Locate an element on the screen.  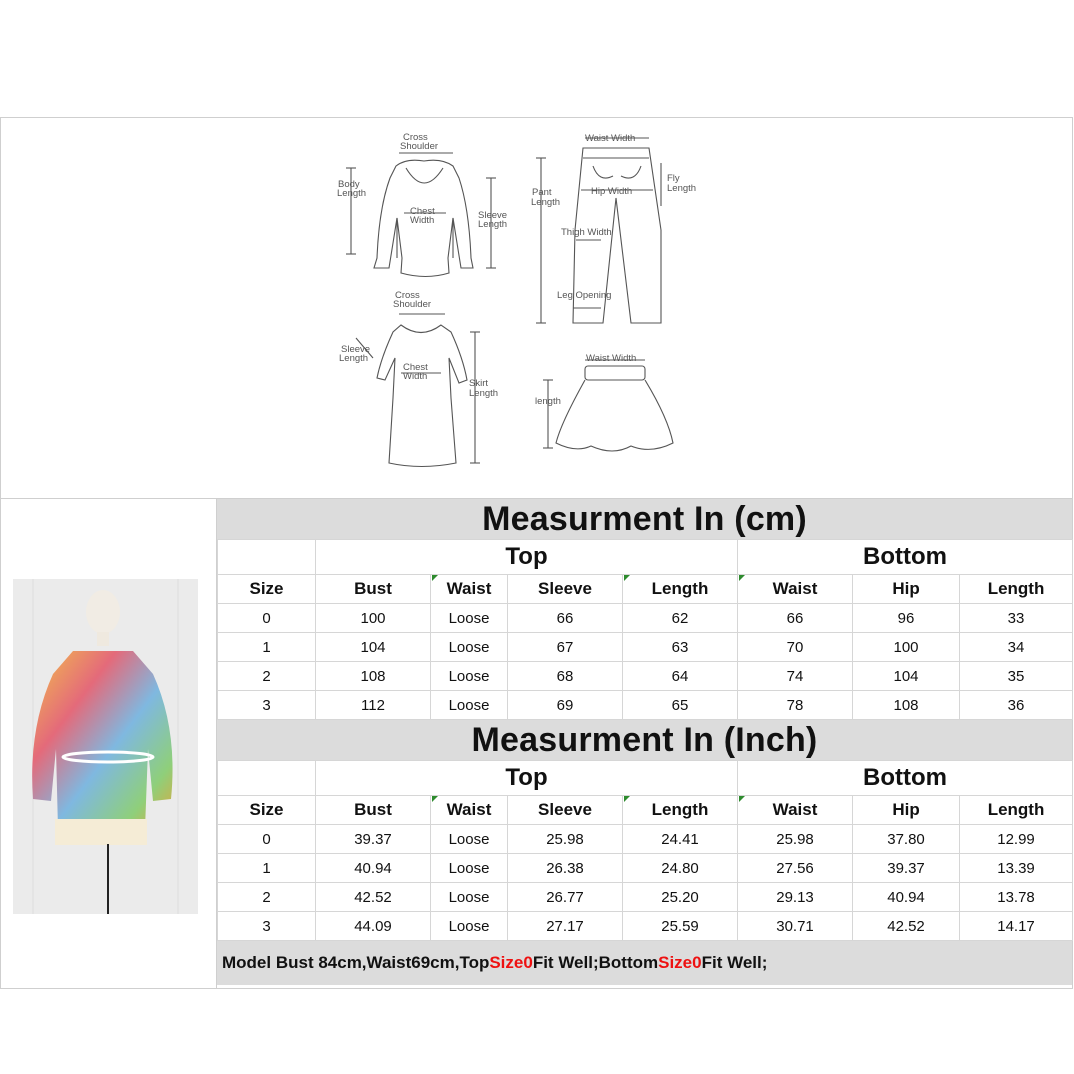
table-row: 1 40.94 Loose 26.38 24.80 27.56 39.37 13.39 is located at coordinates (645, 868).